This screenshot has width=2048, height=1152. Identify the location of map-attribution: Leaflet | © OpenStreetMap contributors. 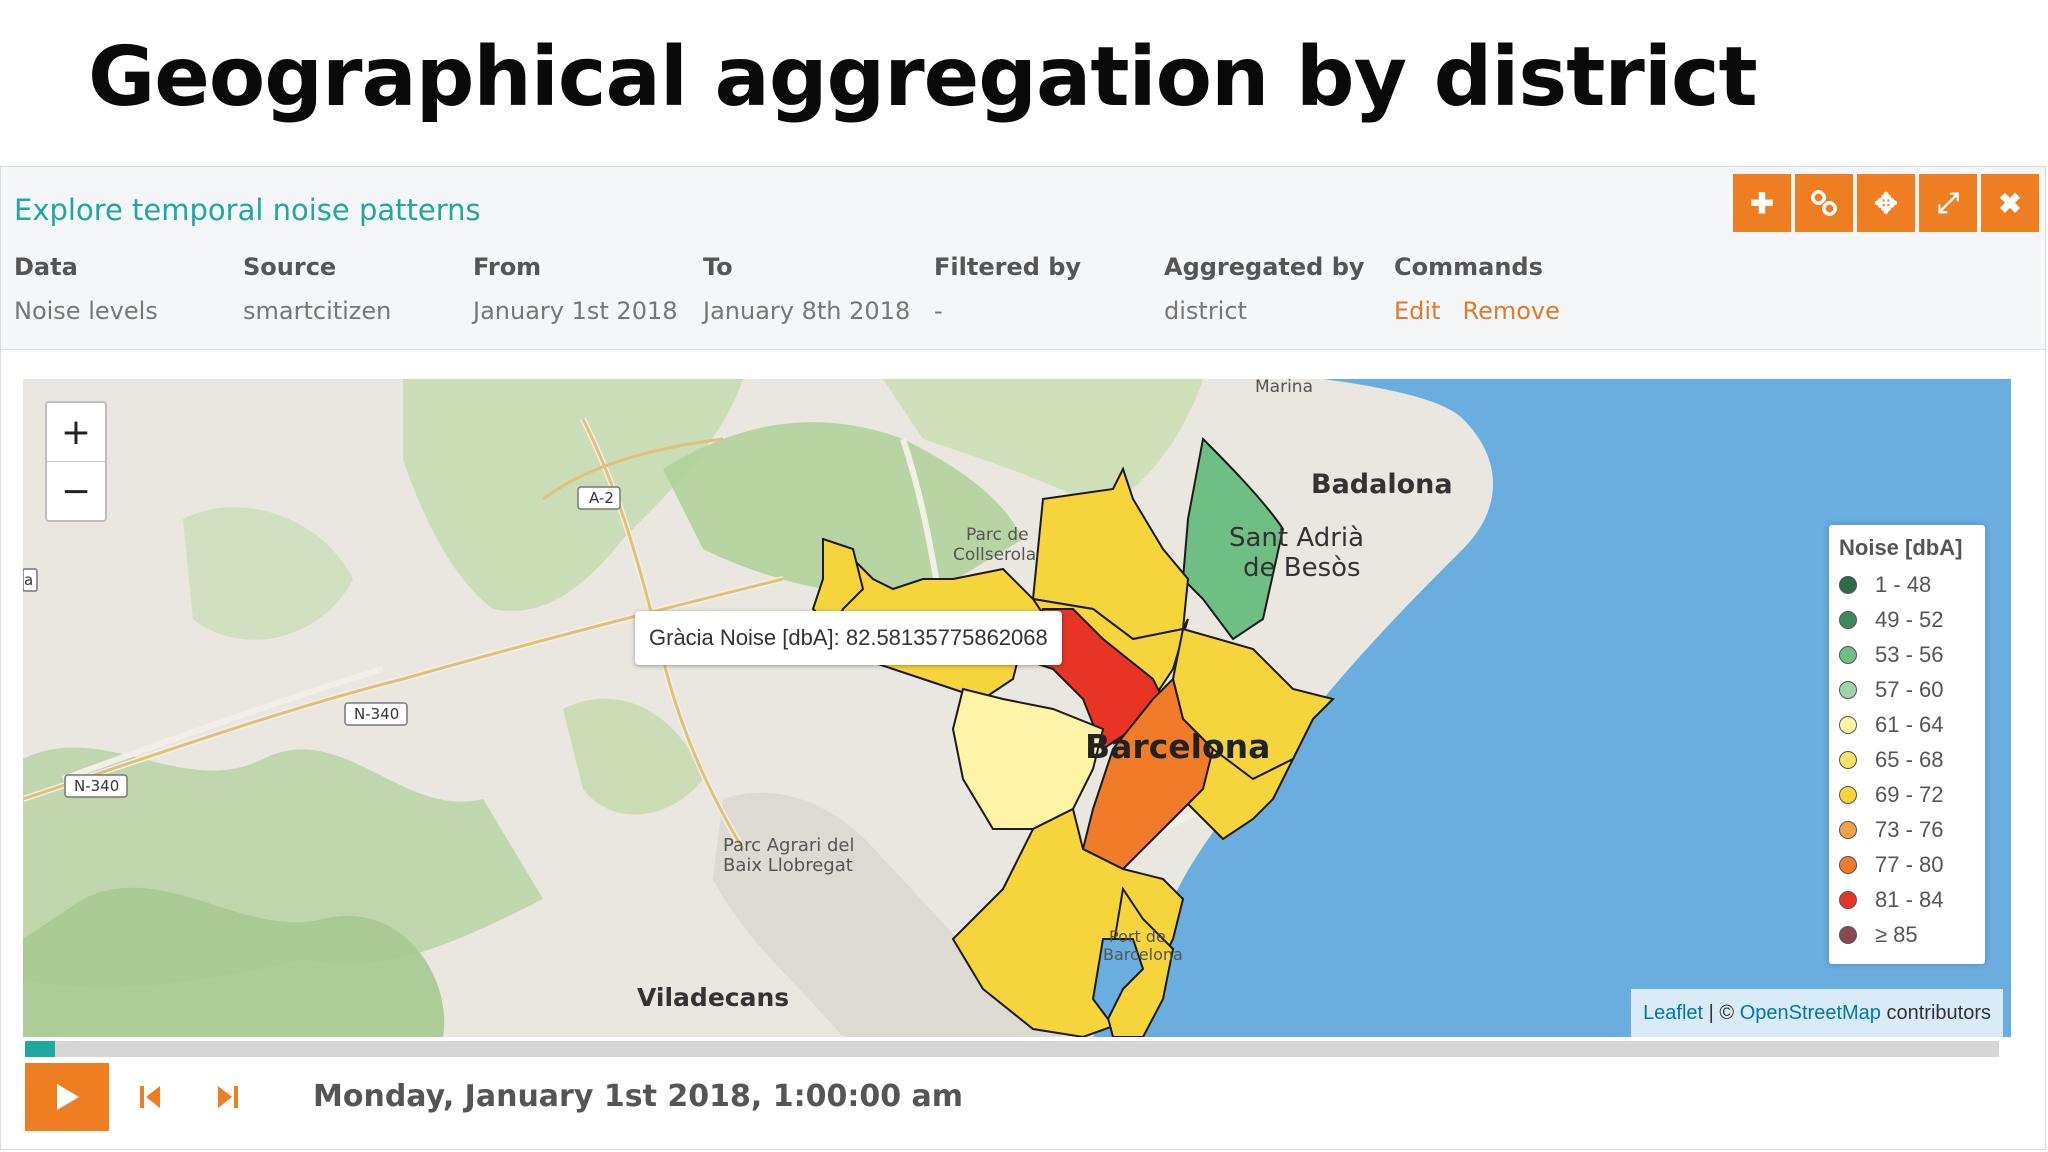
(1817, 1013).